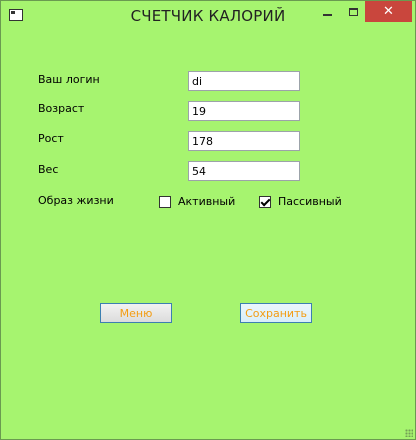 Image resolution: width=416 pixels, height=440 pixels. I want to click on weight-label: Вес, so click(48, 169).